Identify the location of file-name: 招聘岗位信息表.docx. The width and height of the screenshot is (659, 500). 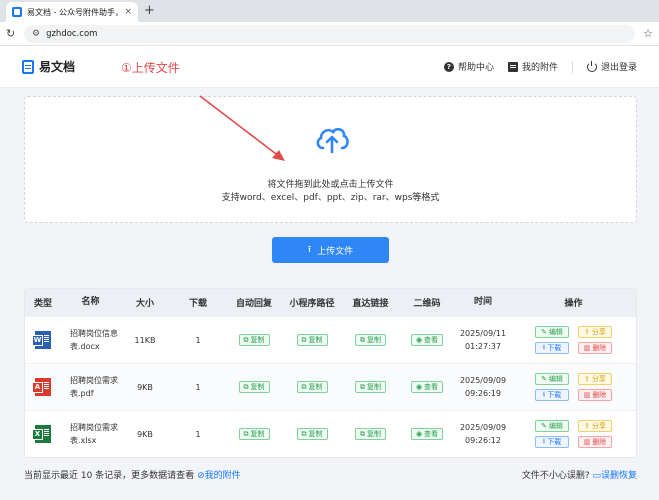
(90, 340).